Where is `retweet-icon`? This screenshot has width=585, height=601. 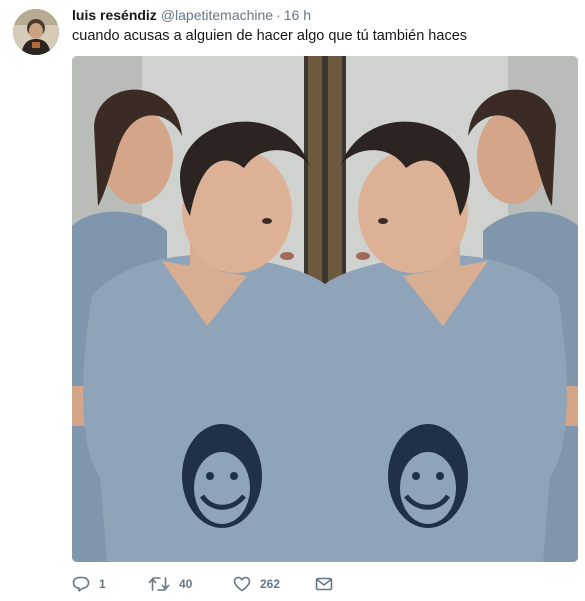
retweet-icon is located at coordinates (159, 584).